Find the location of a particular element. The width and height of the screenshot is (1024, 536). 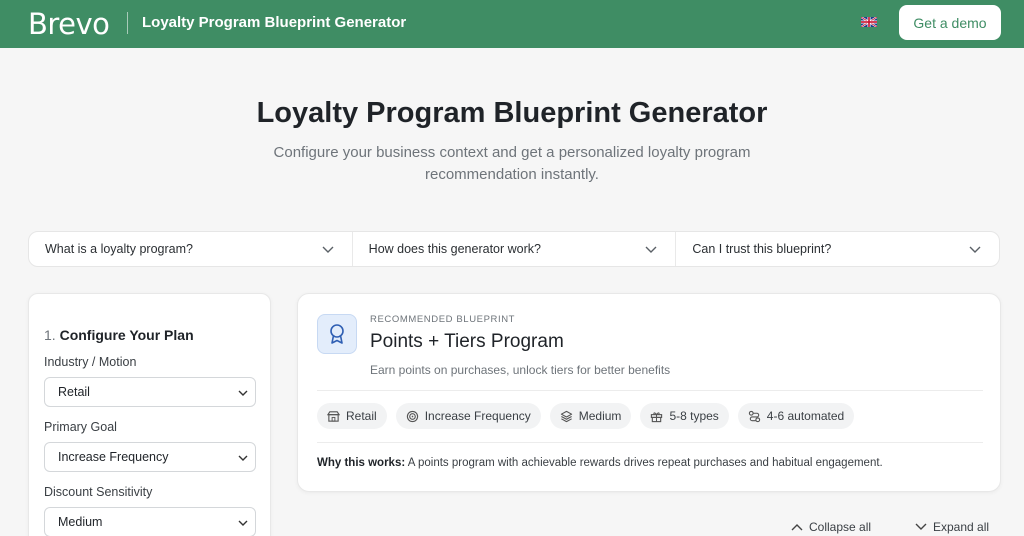

store-icon is located at coordinates (333, 416).